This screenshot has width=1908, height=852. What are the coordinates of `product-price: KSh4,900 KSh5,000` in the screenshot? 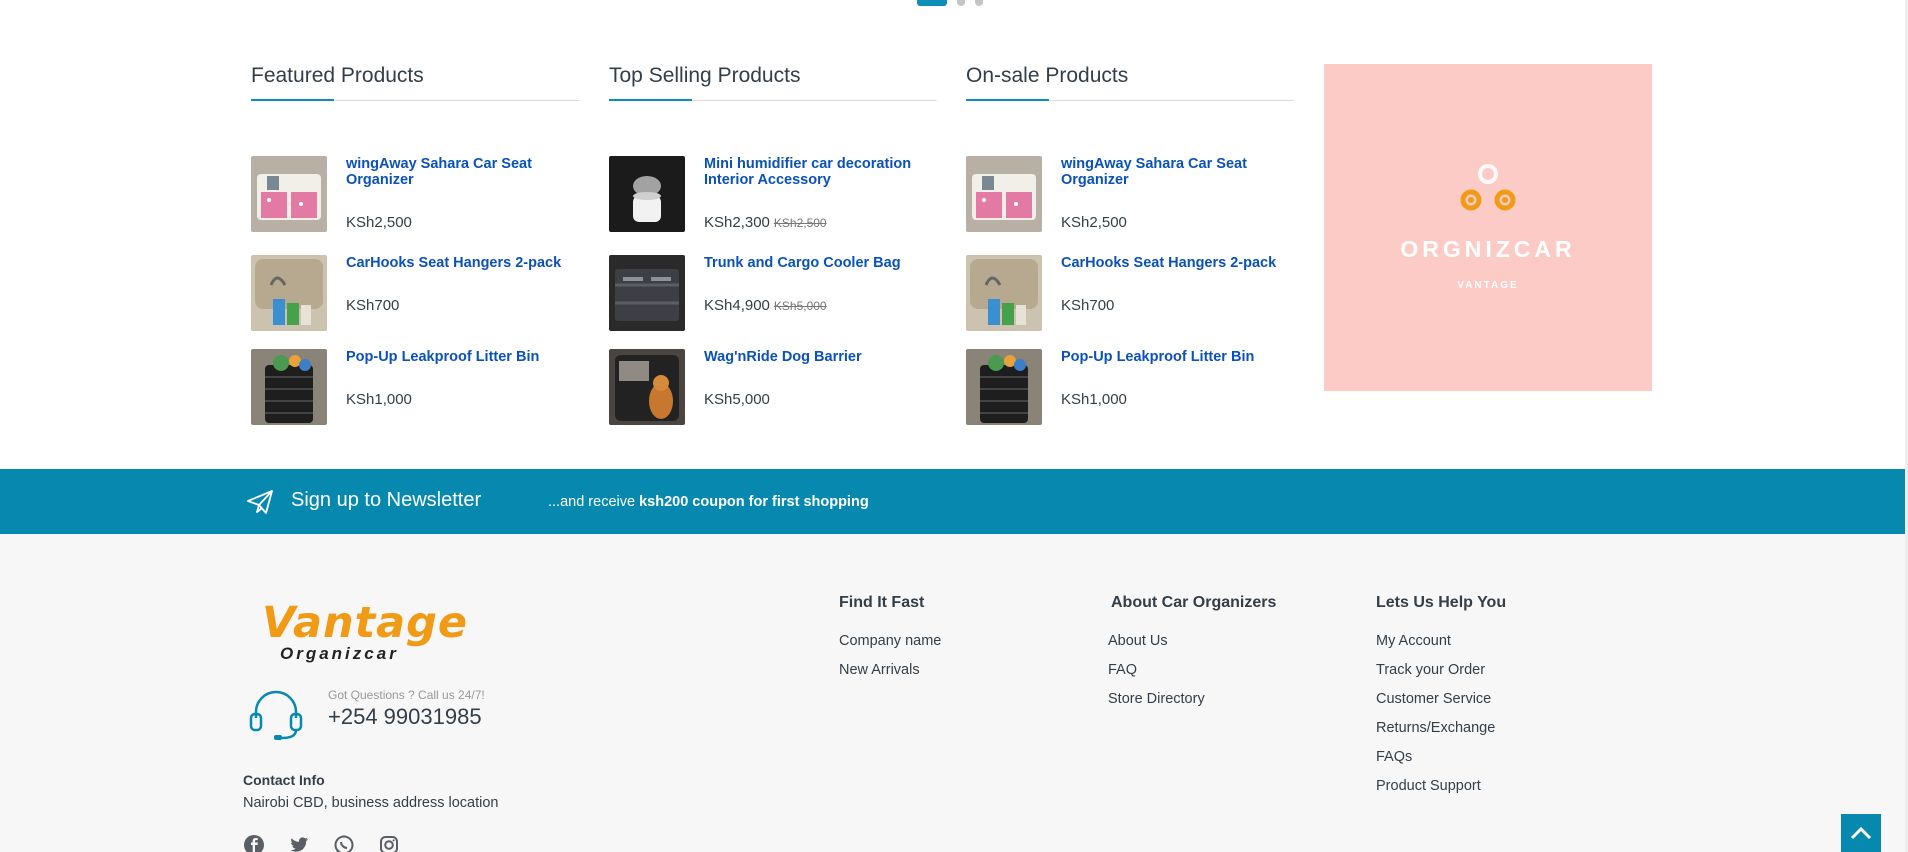 It's located at (765, 305).